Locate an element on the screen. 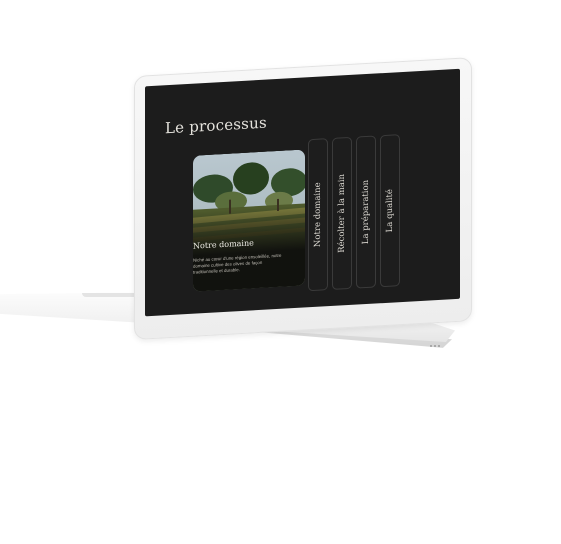 Image resolution: width=561 pixels, height=544 pixels. tab-label: Récolter à la main is located at coordinates (342, 213).